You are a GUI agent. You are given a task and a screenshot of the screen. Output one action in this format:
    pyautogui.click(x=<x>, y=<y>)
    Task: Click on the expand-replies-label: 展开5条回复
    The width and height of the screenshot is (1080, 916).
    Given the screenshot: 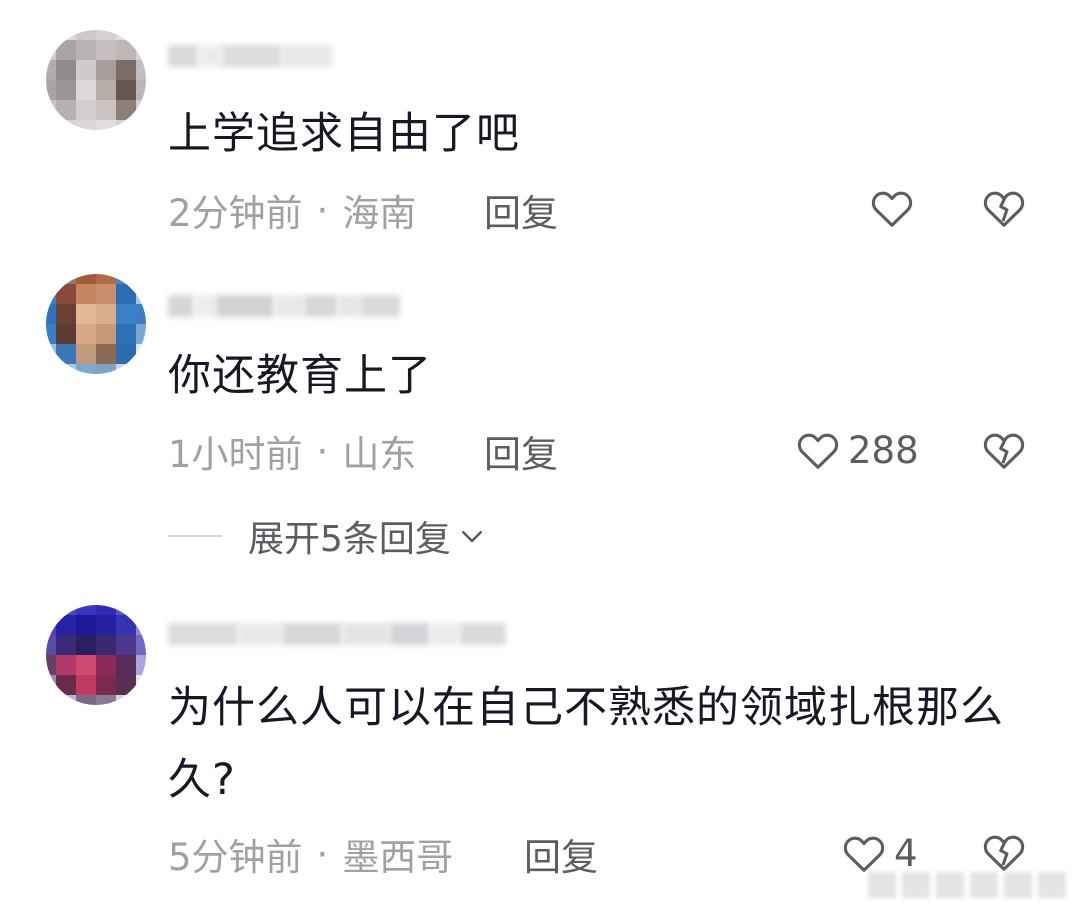 What is the action you would take?
    pyautogui.click(x=349, y=539)
    